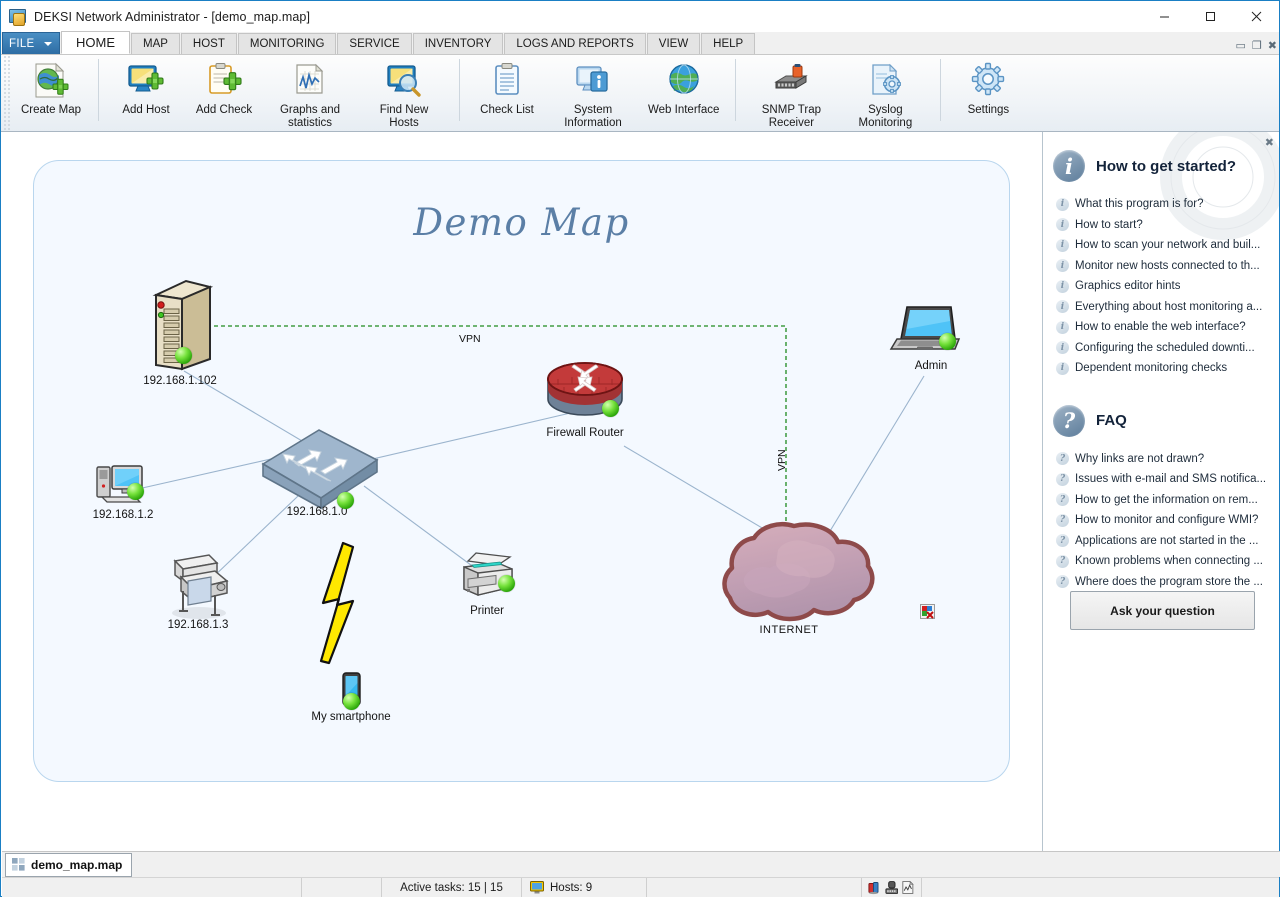 The width and height of the screenshot is (1280, 897). I want to click on system-information-button: System Information, so click(593, 93).